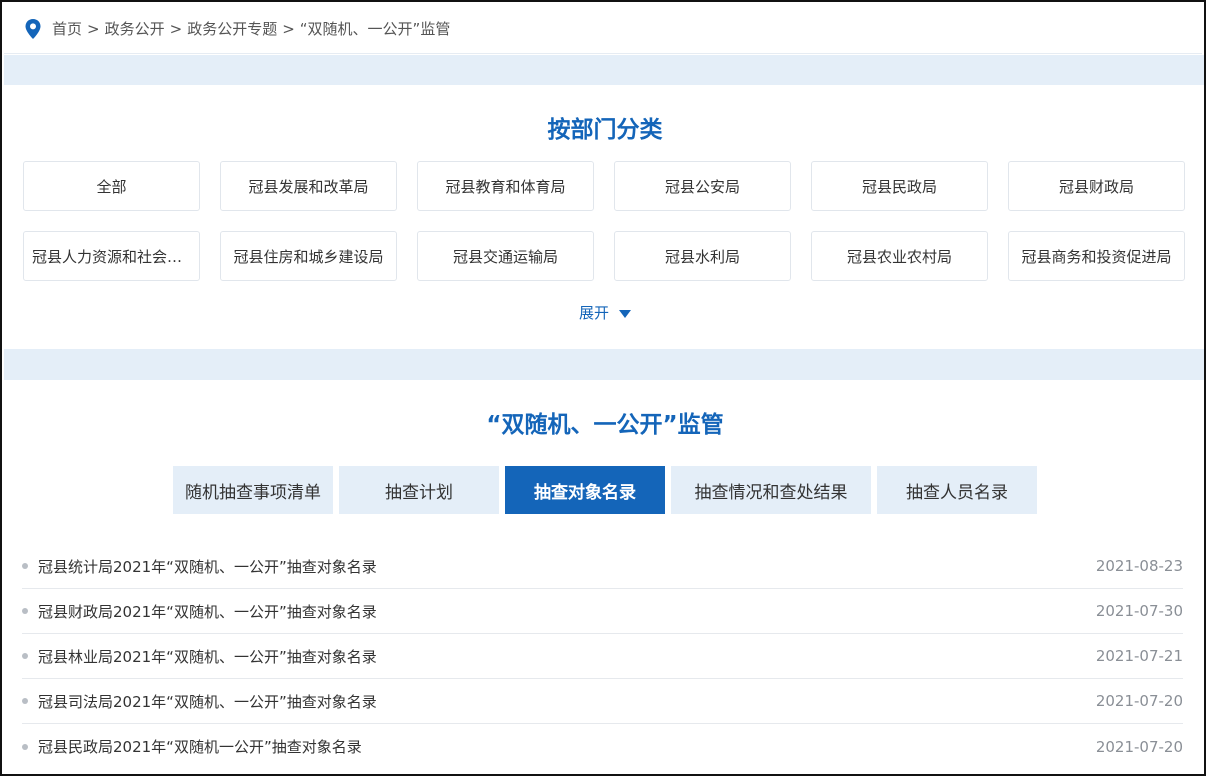 This screenshot has height=776, width=1206. I want to click on tab-label: 抽查人员名录, so click(957, 492).